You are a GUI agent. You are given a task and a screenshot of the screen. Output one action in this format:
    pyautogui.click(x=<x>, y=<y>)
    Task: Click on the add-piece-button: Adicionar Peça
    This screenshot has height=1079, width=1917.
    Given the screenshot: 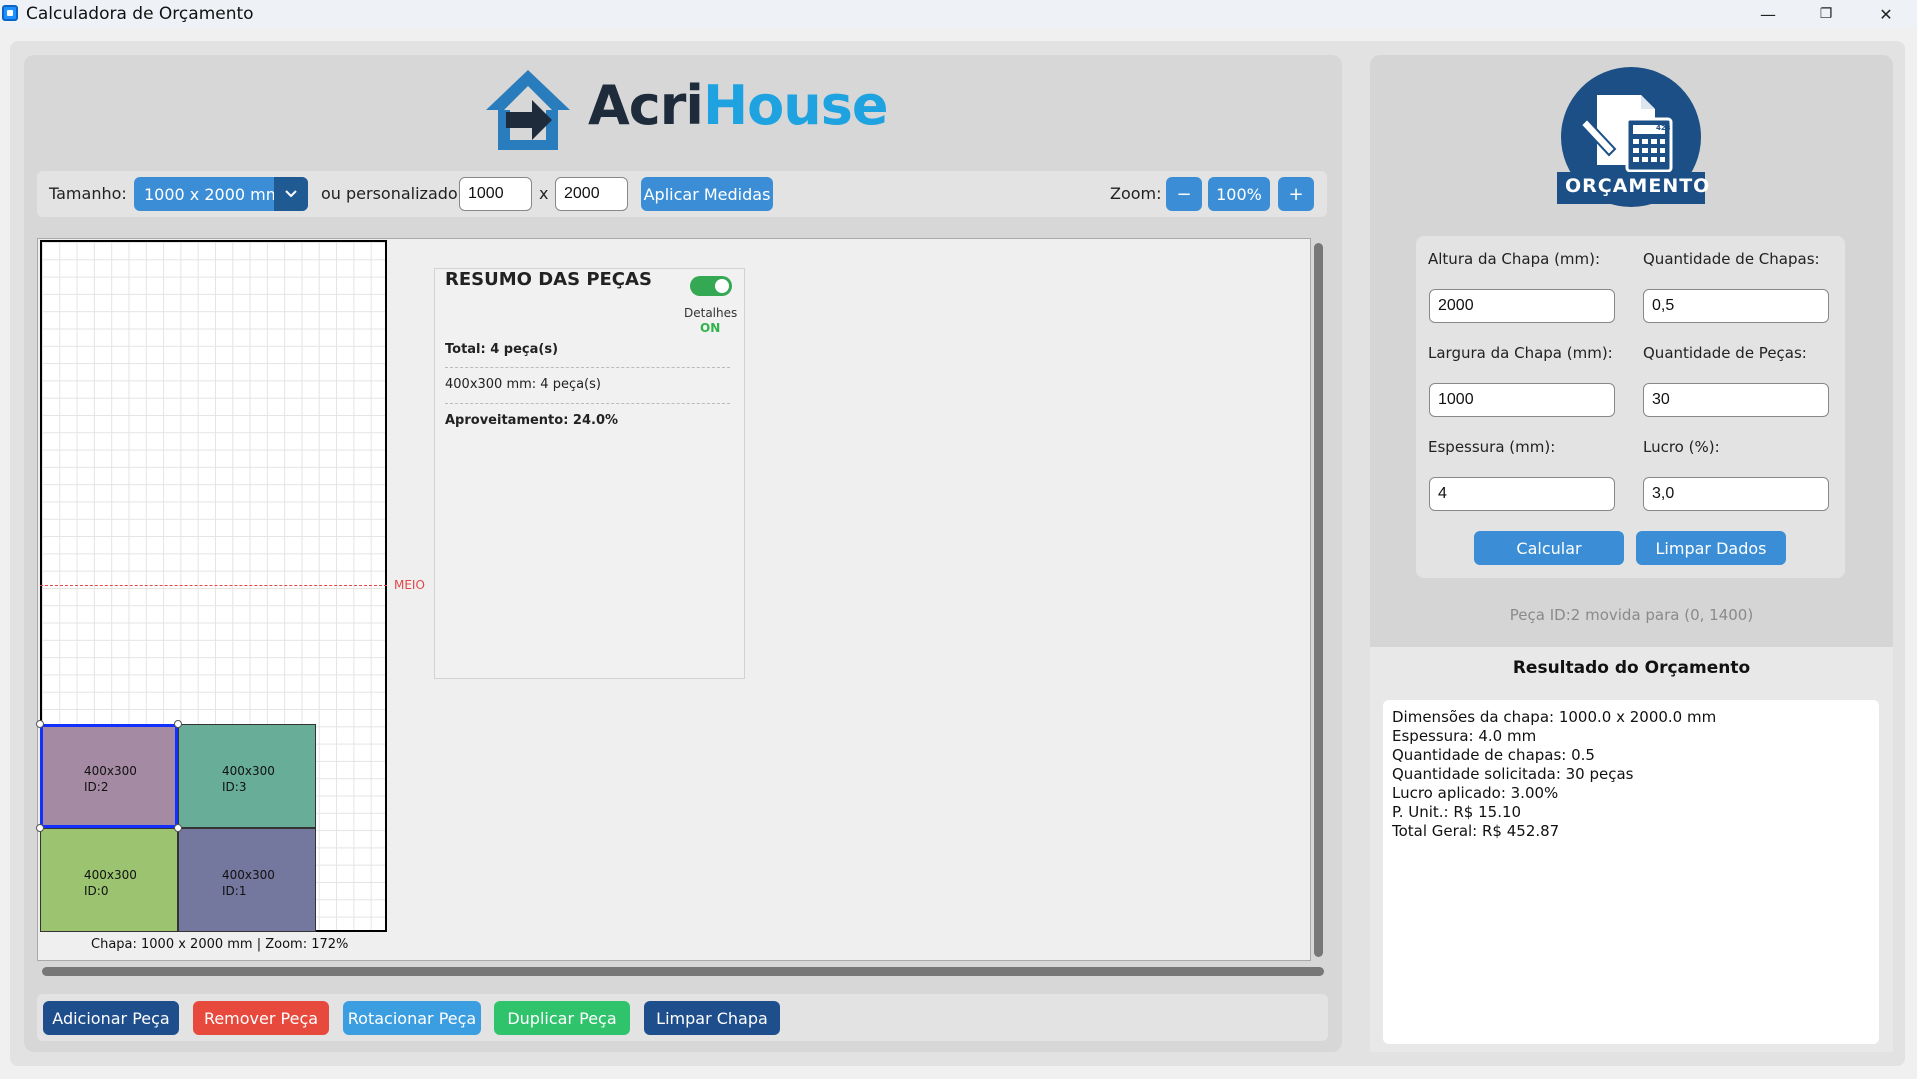 What is the action you would take?
    pyautogui.click(x=111, y=1018)
    